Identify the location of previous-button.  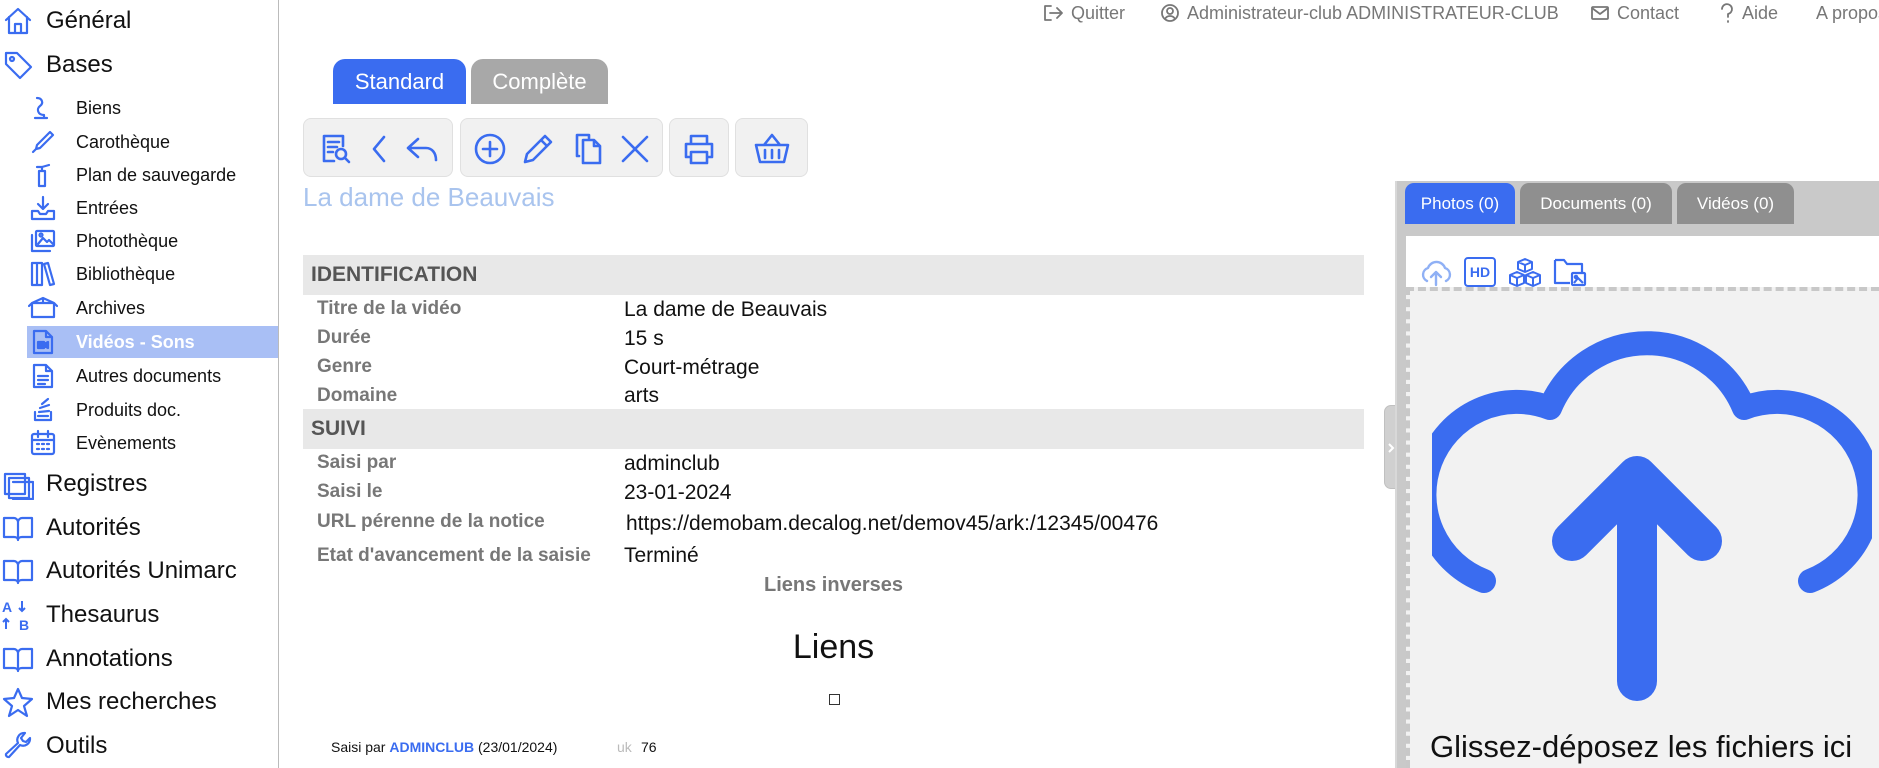
(380, 149).